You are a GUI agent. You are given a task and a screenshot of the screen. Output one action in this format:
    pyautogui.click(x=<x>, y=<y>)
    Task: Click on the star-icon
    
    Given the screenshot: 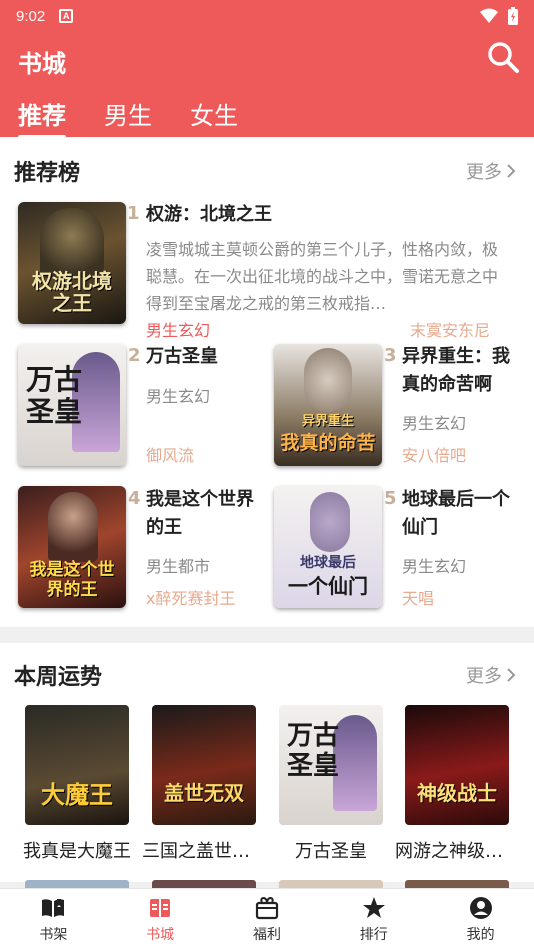 What is the action you would take?
    pyautogui.click(x=373, y=907)
    